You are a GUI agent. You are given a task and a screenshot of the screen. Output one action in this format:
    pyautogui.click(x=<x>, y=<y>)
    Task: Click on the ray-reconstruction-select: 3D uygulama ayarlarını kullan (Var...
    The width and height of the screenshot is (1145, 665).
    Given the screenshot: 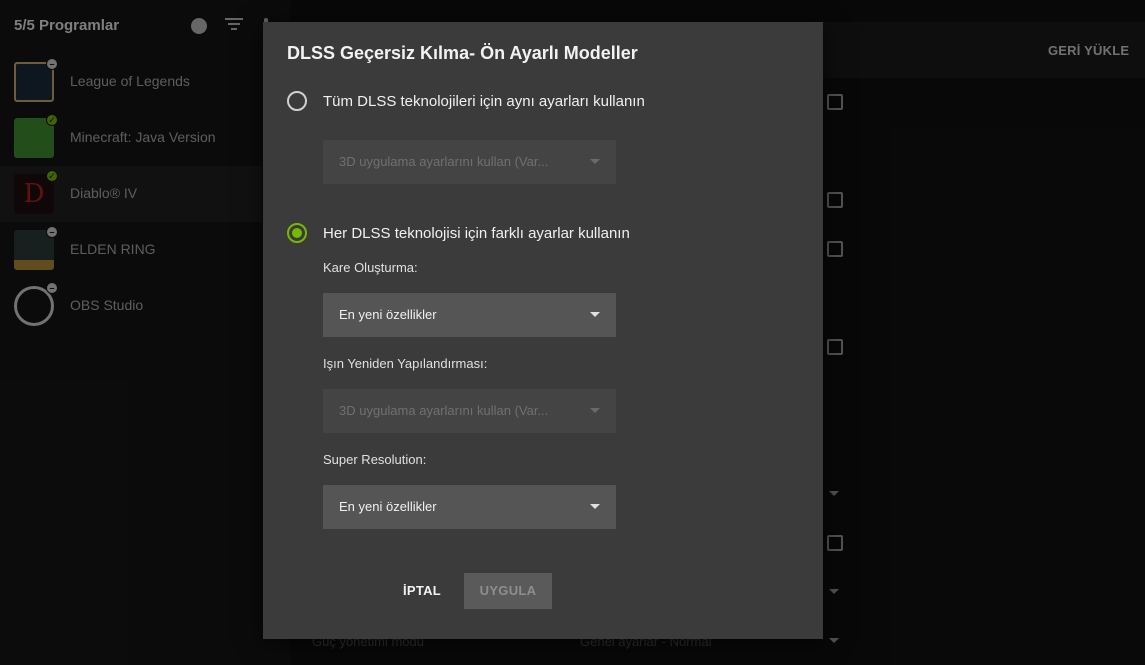 What is the action you would take?
    pyautogui.click(x=469, y=411)
    